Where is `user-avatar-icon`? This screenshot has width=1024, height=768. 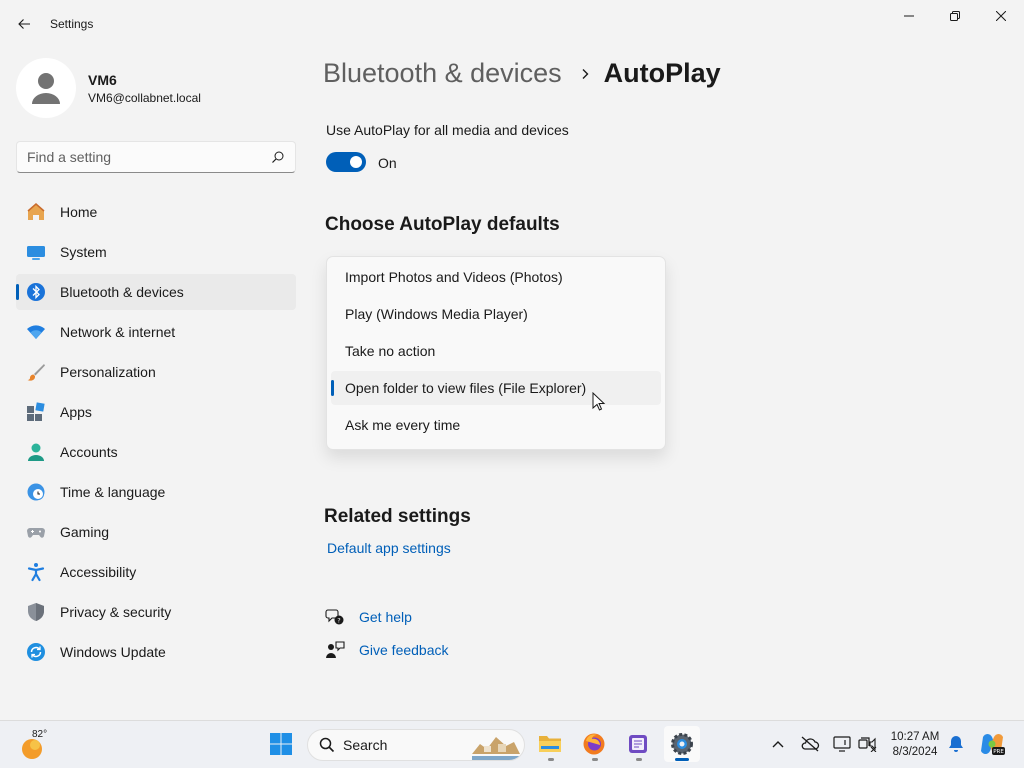 user-avatar-icon is located at coordinates (46, 88).